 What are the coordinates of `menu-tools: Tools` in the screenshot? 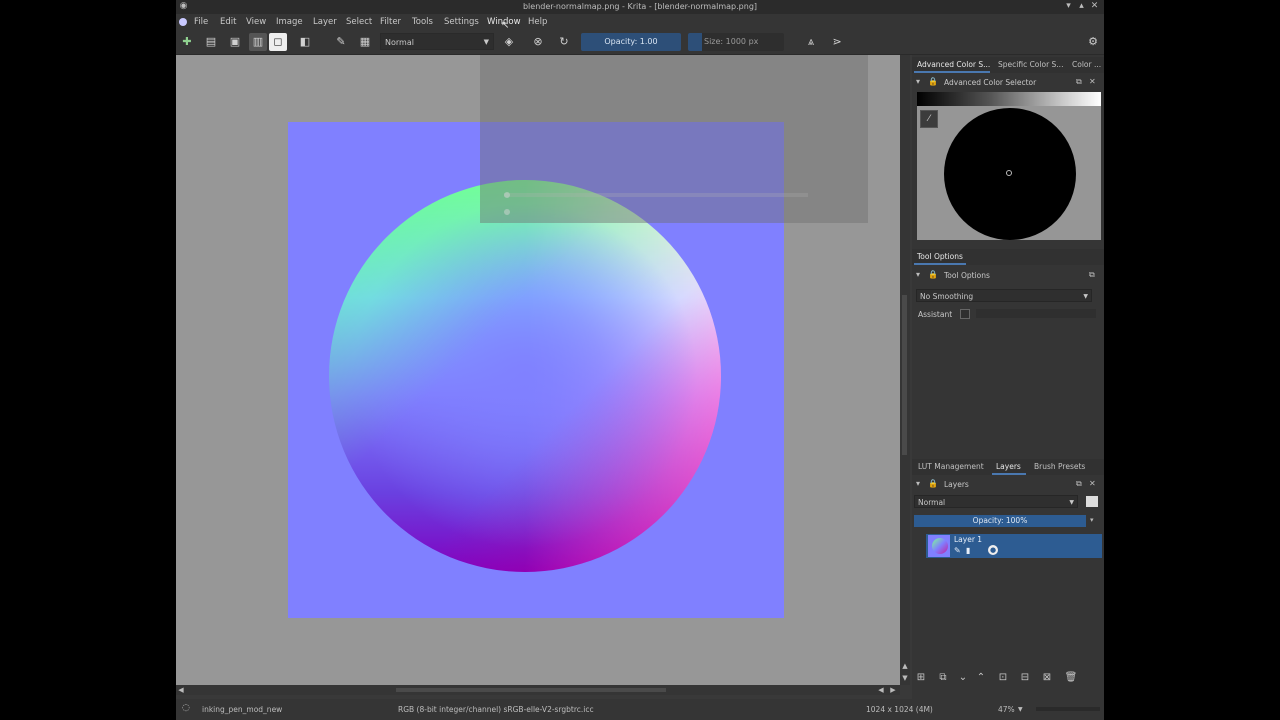 It's located at (422, 22).